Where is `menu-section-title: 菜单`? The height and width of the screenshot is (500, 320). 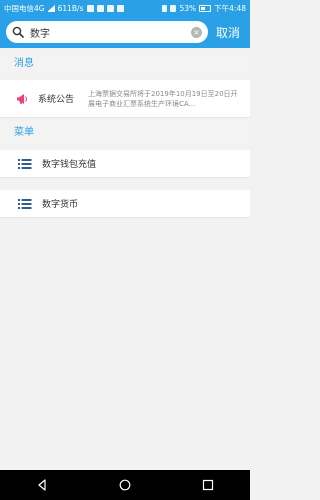
menu-section-title: 菜单 is located at coordinates (125, 133).